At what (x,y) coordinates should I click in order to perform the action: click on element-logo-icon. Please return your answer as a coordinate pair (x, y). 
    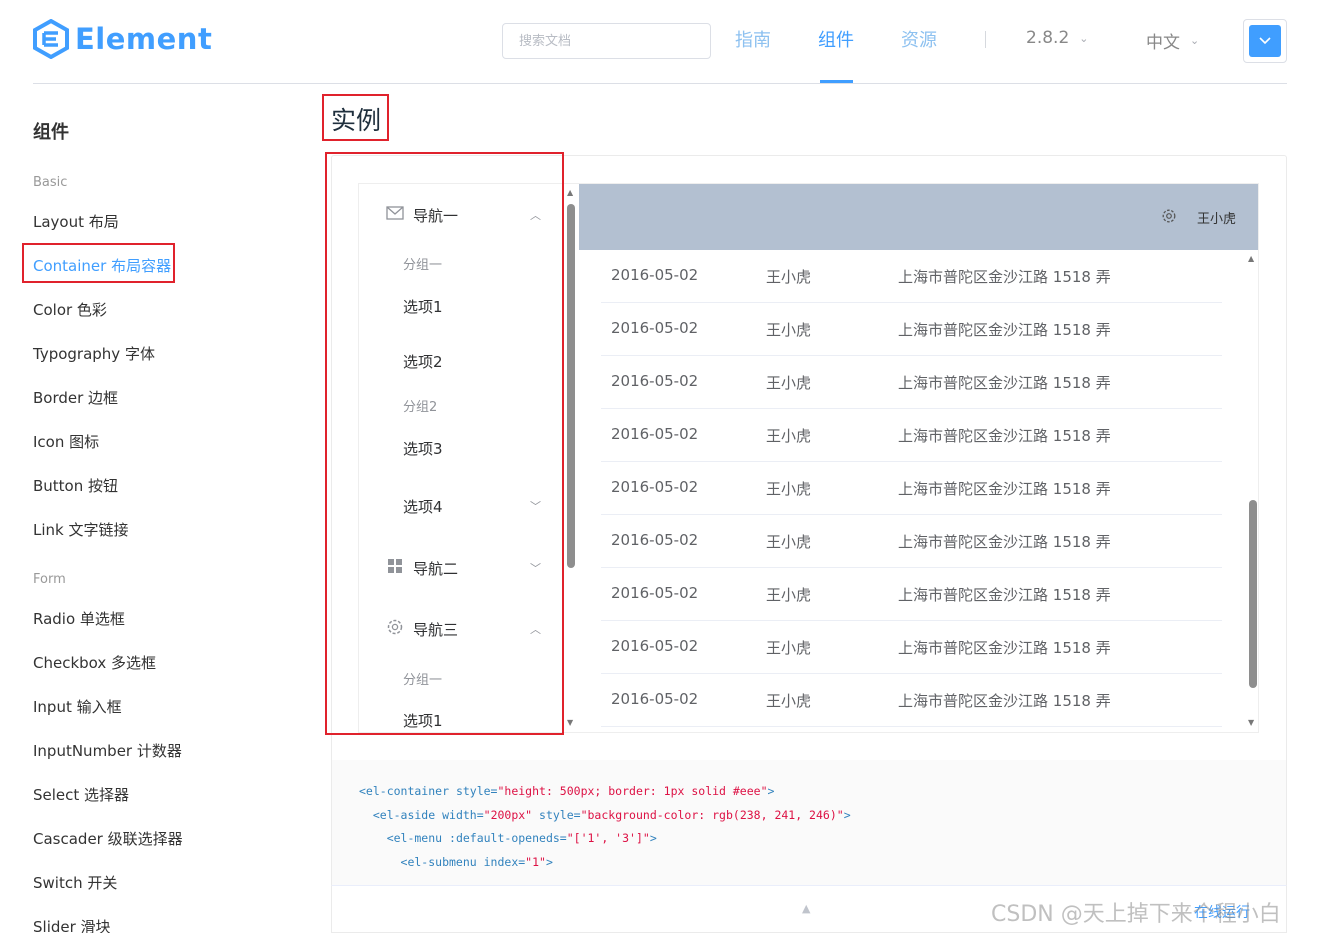
    Looking at the image, I should click on (51, 39).